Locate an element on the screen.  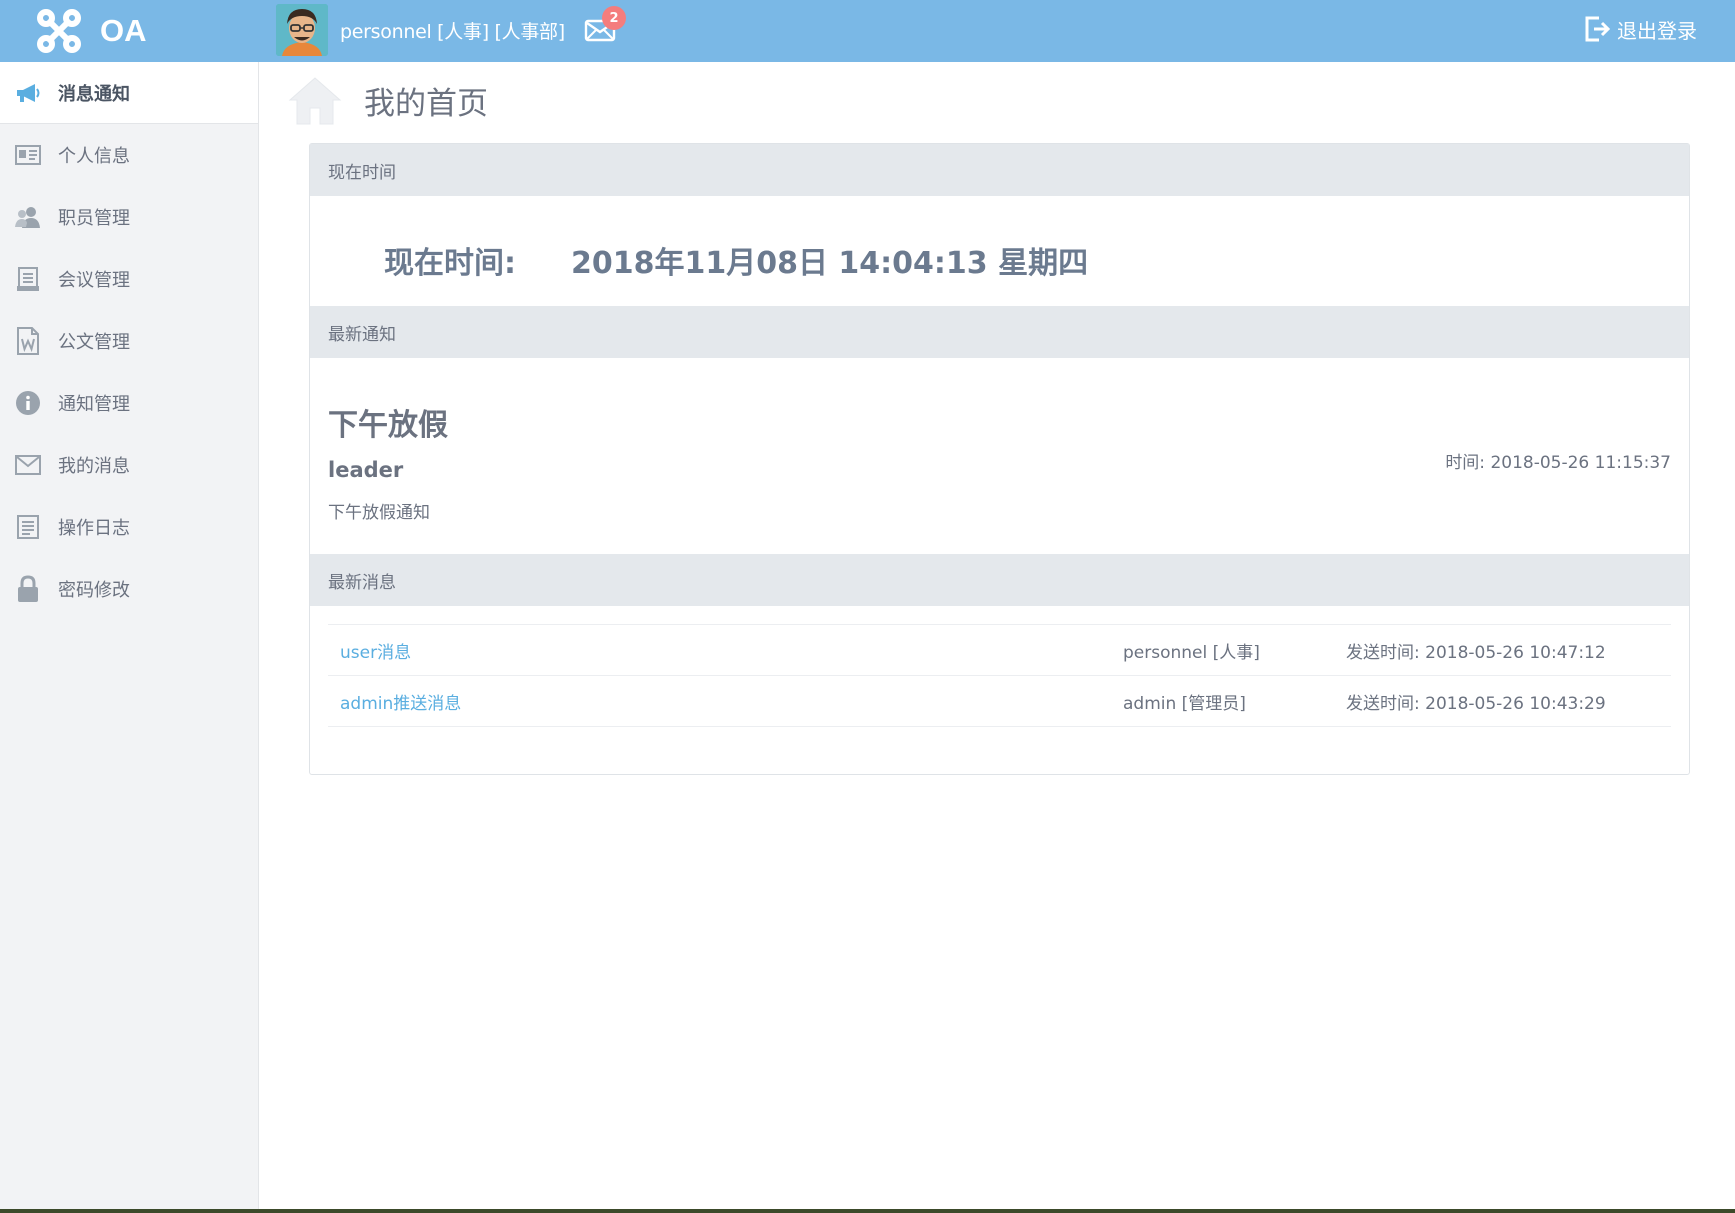
sidebar-item-notifications: 消息通知 is located at coordinates (129, 93).